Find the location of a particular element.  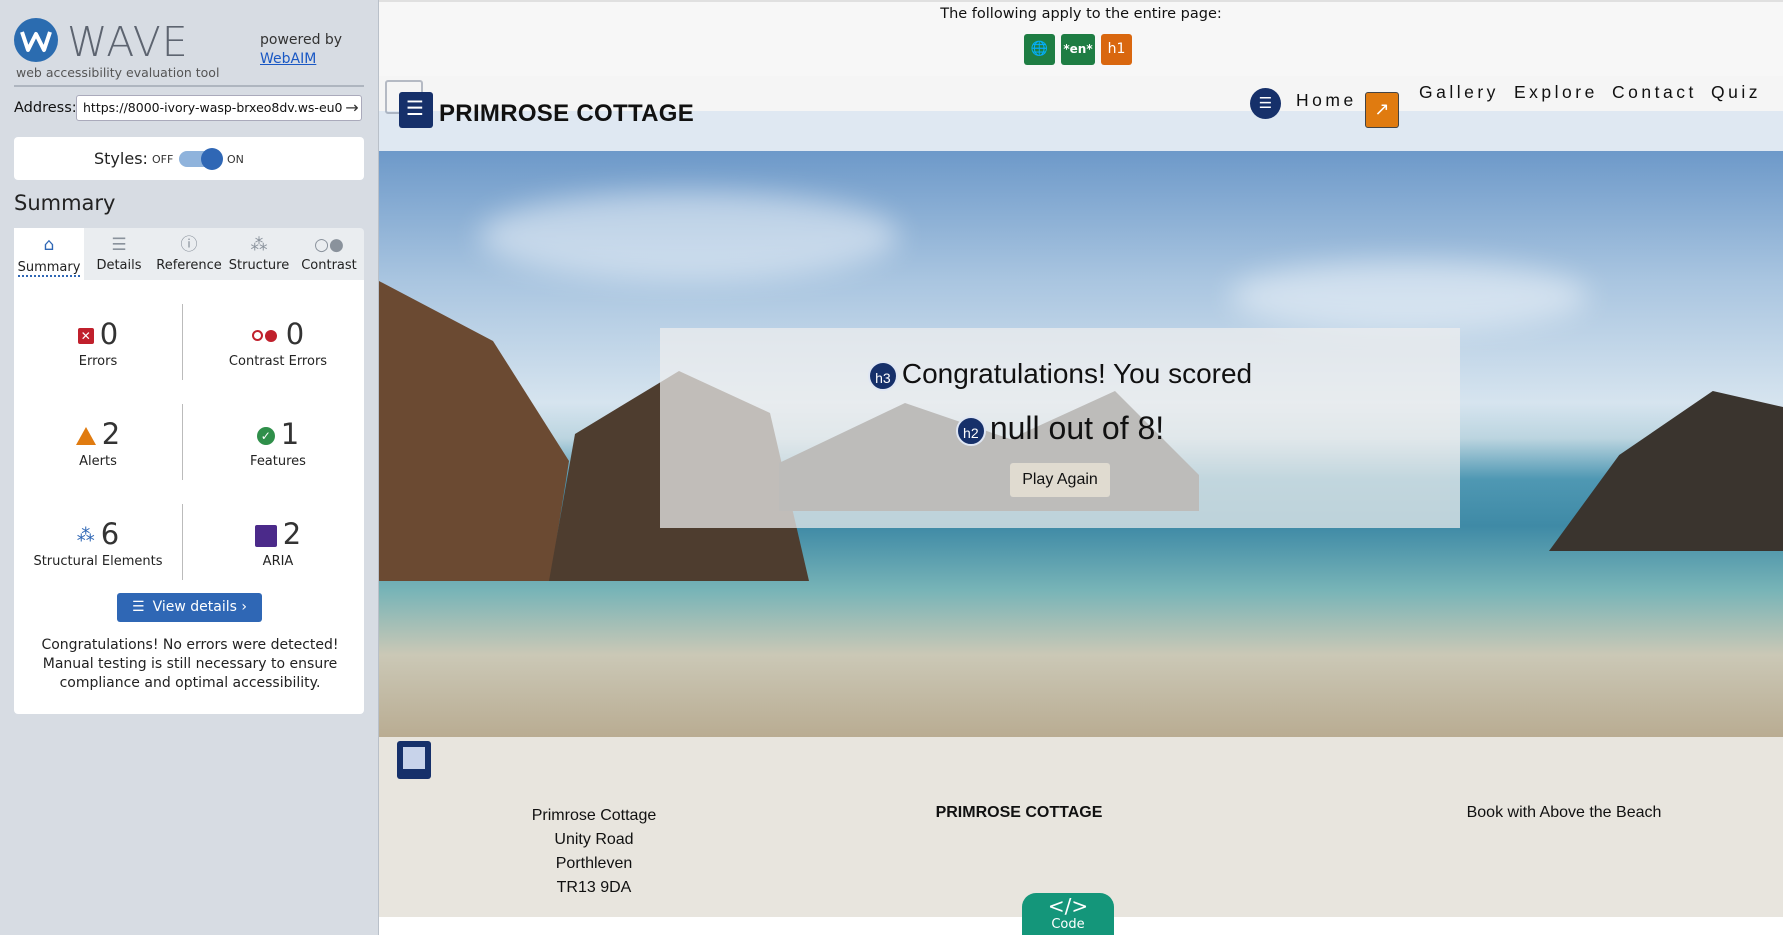

footer-region-icon is located at coordinates (414, 760).